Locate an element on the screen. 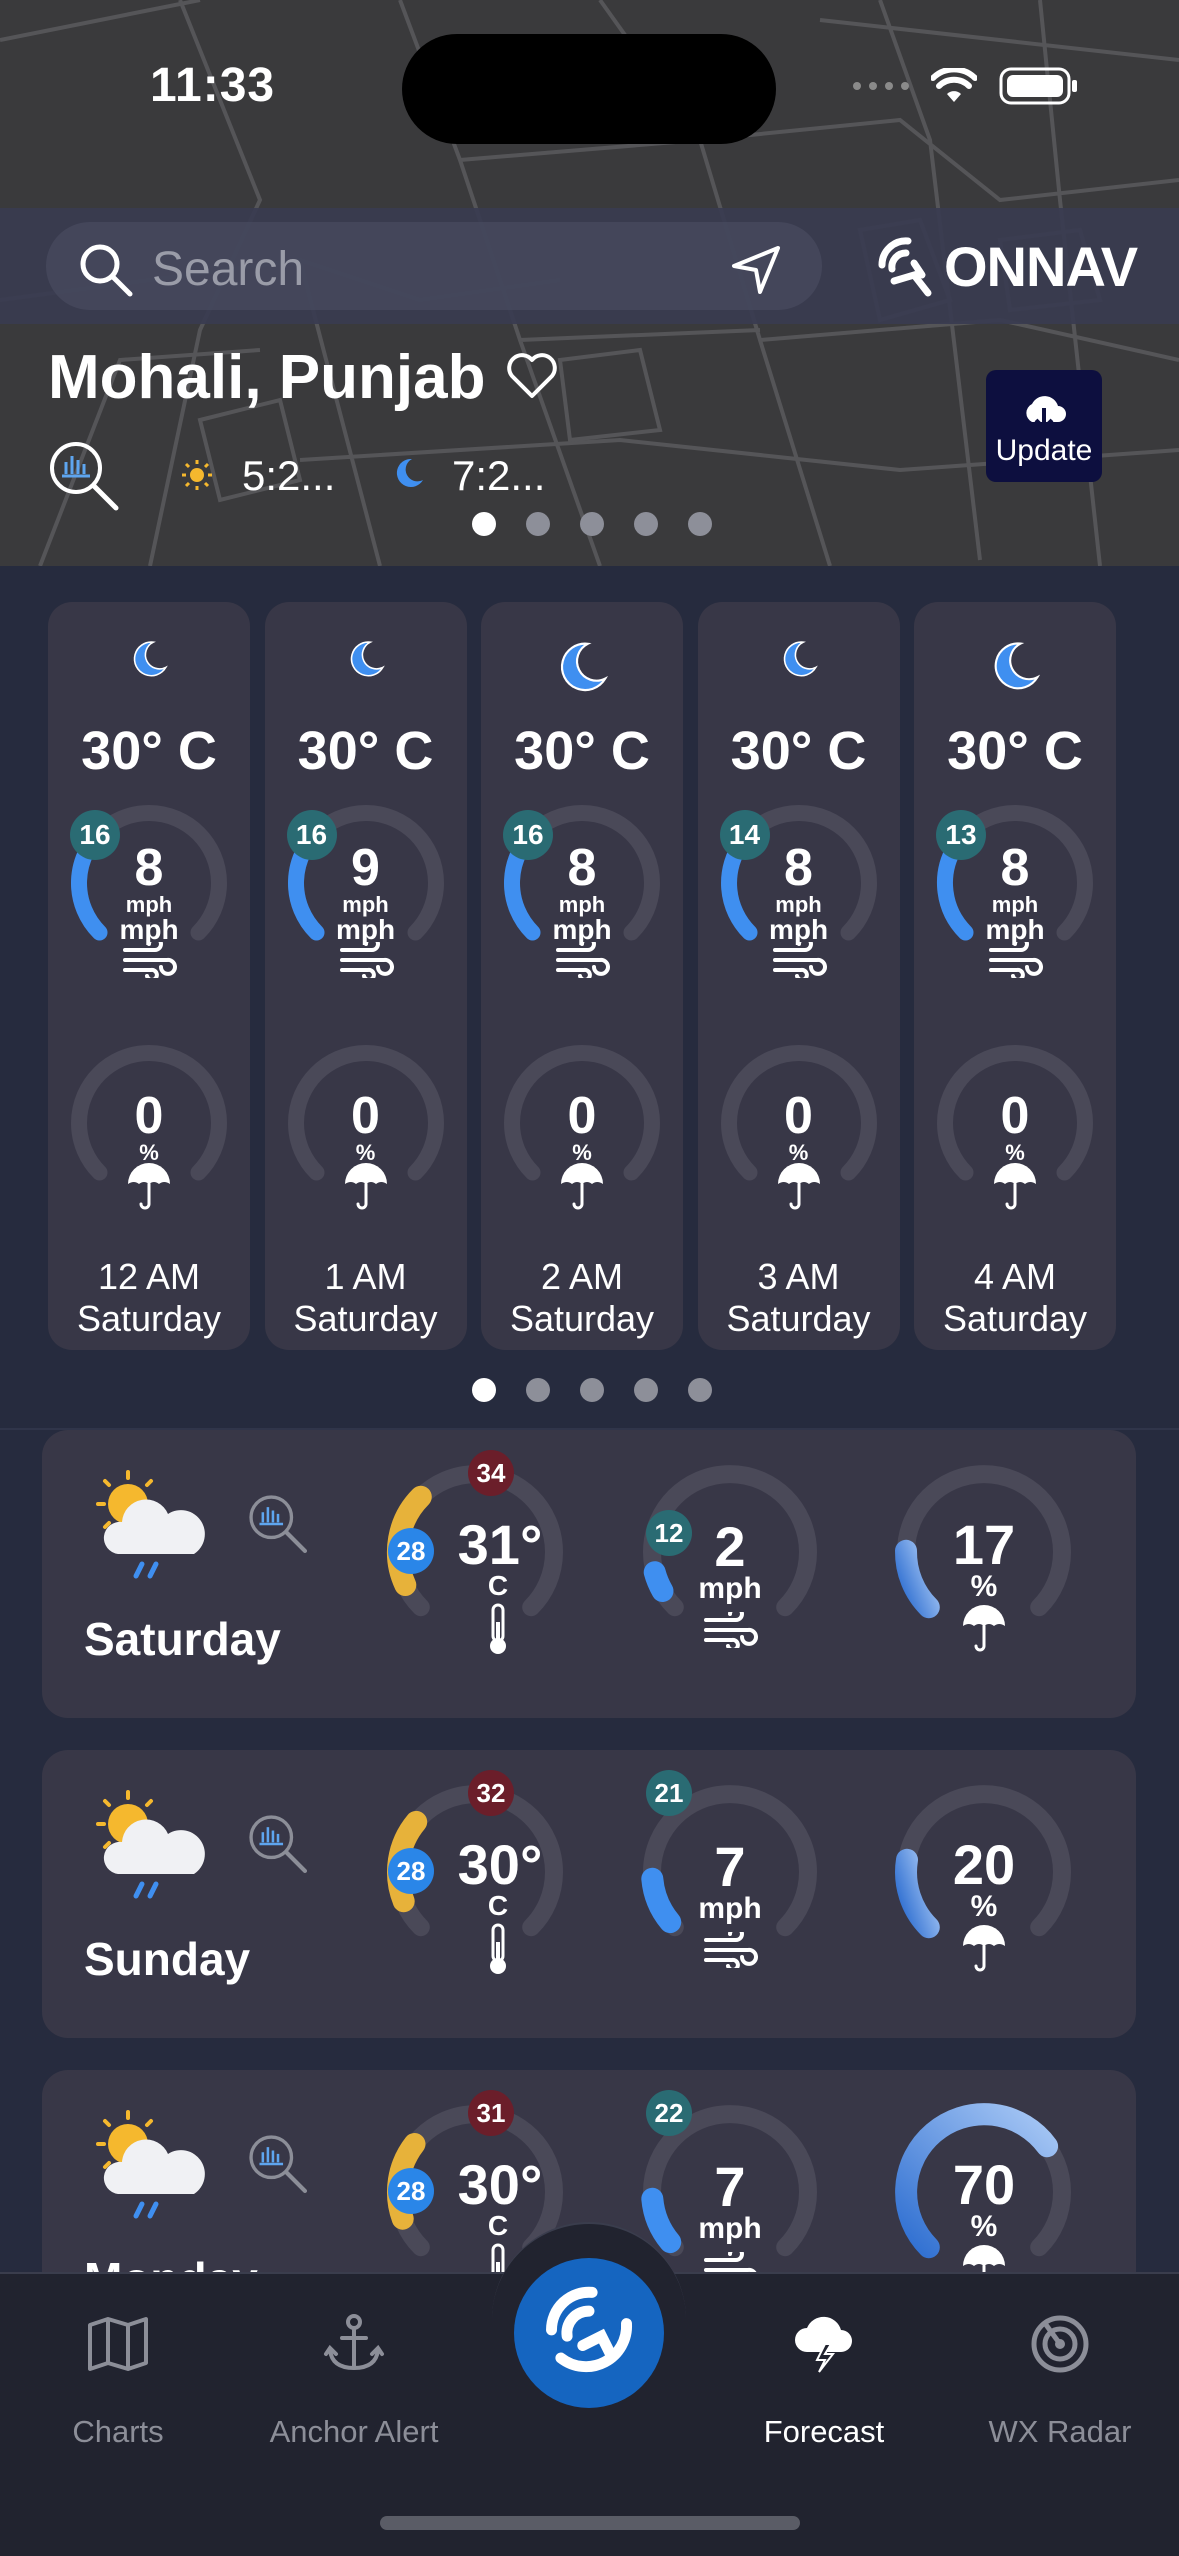 The image size is (1179, 2556). dynamic-island is located at coordinates (589, 89).